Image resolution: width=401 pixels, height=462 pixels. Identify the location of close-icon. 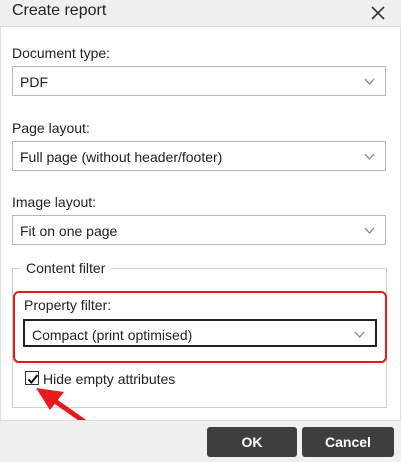
(378, 13).